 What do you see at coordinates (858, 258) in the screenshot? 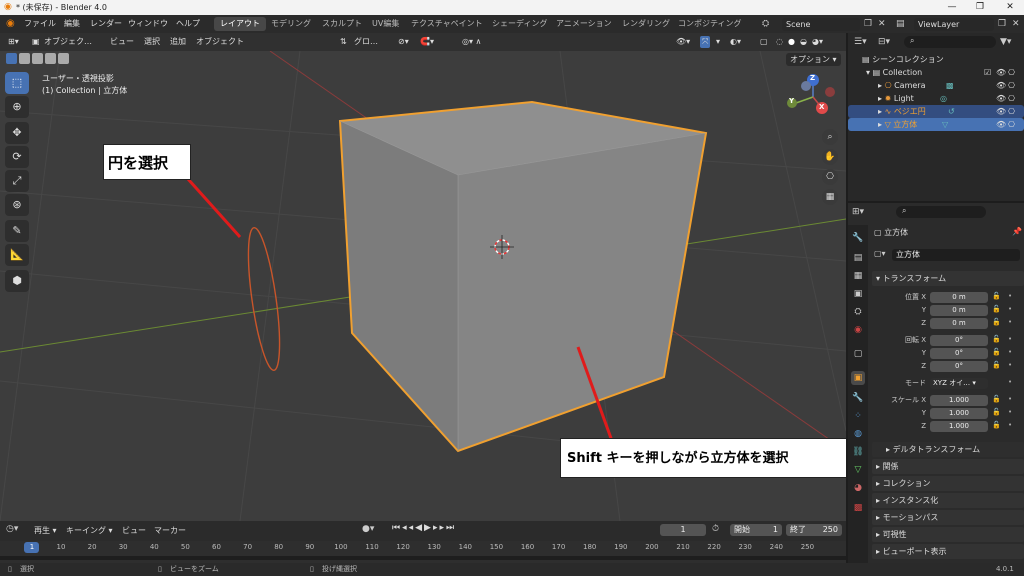
I see `render-tab-icon: ▤` at bounding box center [858, 258].